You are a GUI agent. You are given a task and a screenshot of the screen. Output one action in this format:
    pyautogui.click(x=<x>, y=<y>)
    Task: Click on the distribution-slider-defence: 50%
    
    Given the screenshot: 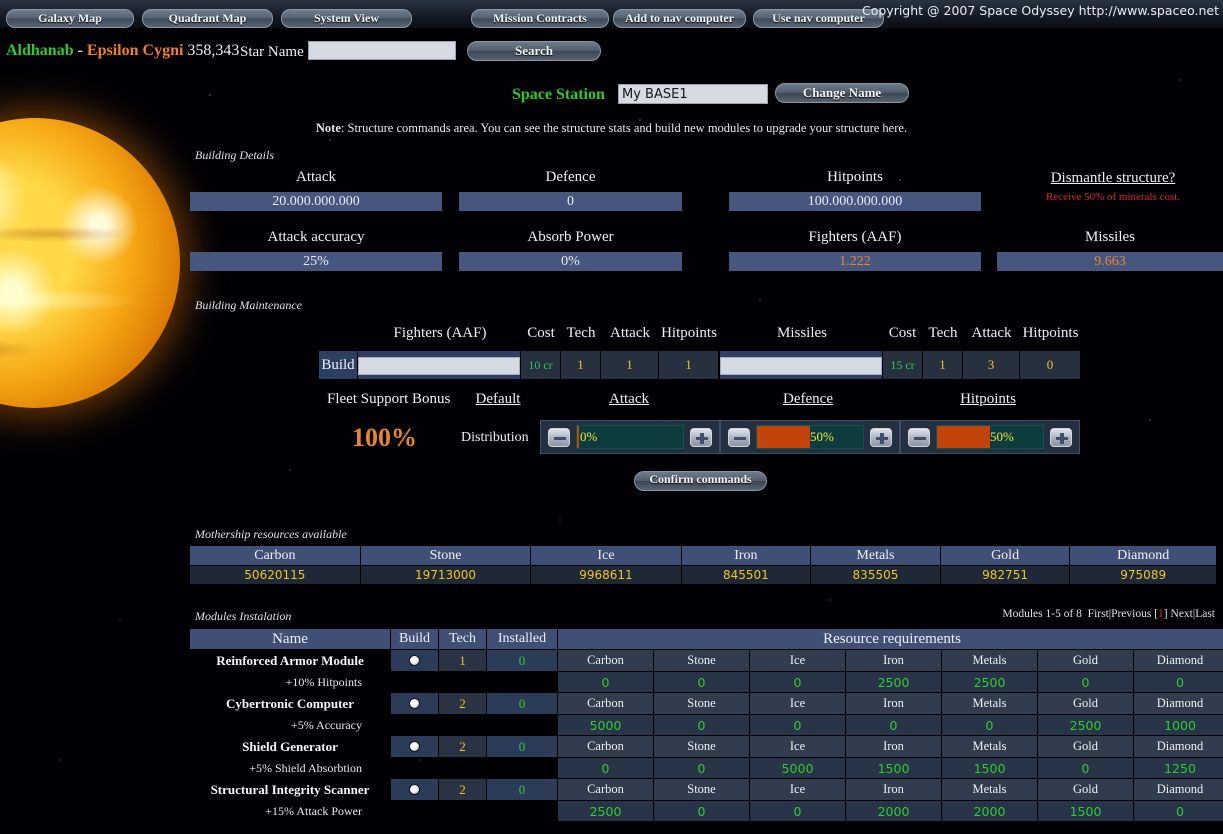 What is the action you would take?
    pyautogui.click(x=810, y=437)
    